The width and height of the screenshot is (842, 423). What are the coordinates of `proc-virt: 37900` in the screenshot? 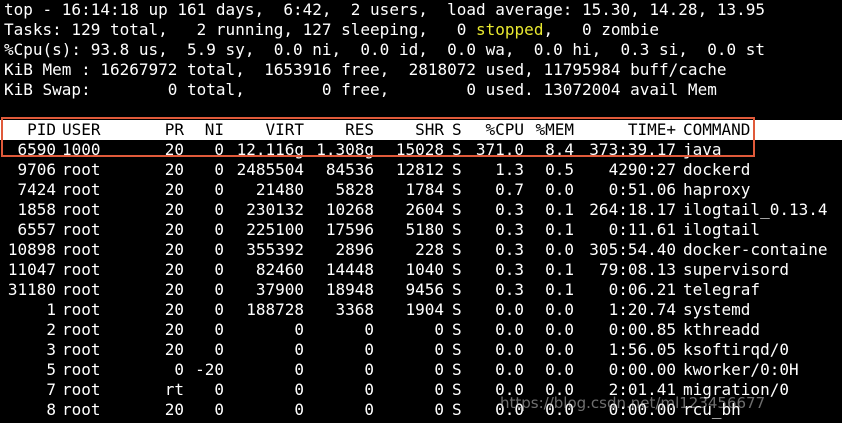 It's located at (279, 289).